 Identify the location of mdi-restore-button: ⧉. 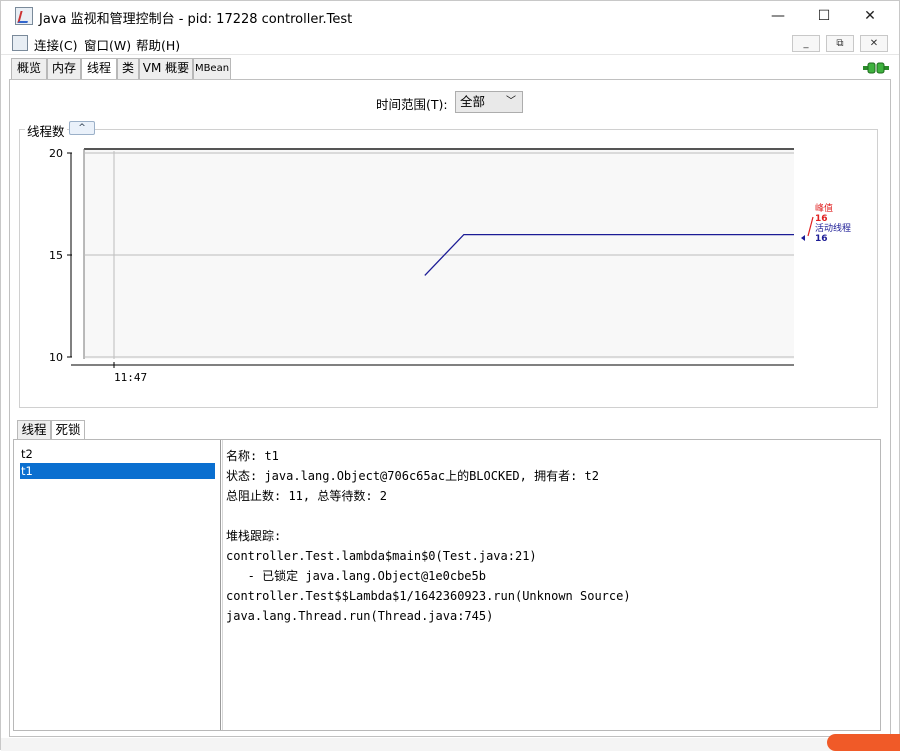
(840, 43).